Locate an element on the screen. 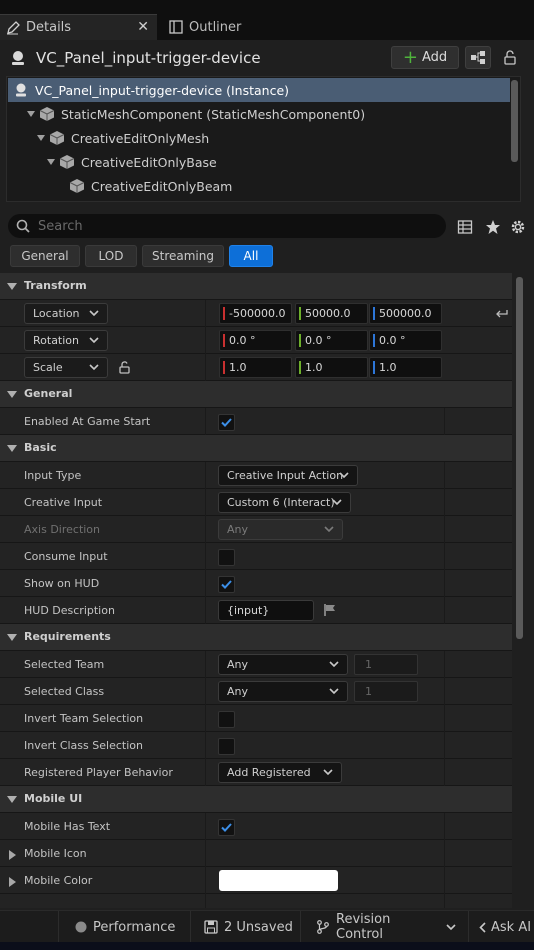 This screenshot has width=534, height=950. selected-class-dropdown: Any is located at coordinates (283, 691).